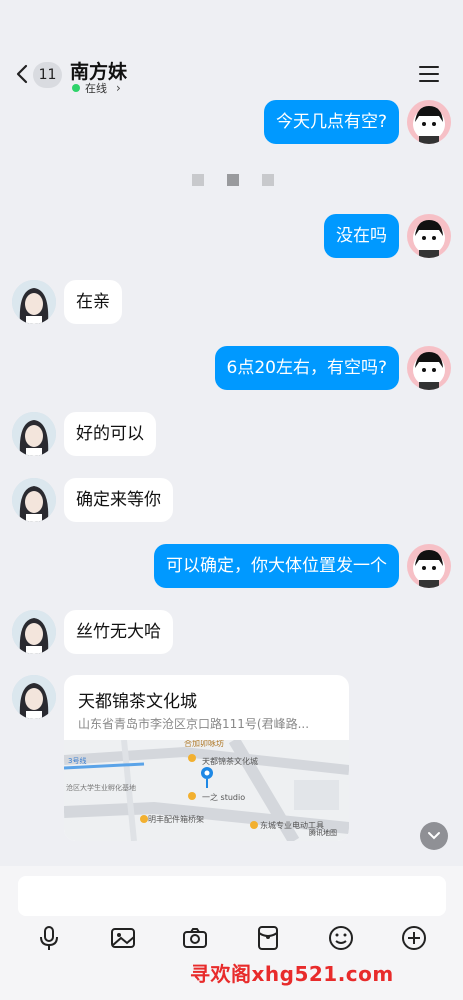 This screenshot has height=1000, width=463. What do you see at coordinates (204, 744) in the screenshot?
I see `map-label: 合加卯咏坊` at bounding box center [204, 744].